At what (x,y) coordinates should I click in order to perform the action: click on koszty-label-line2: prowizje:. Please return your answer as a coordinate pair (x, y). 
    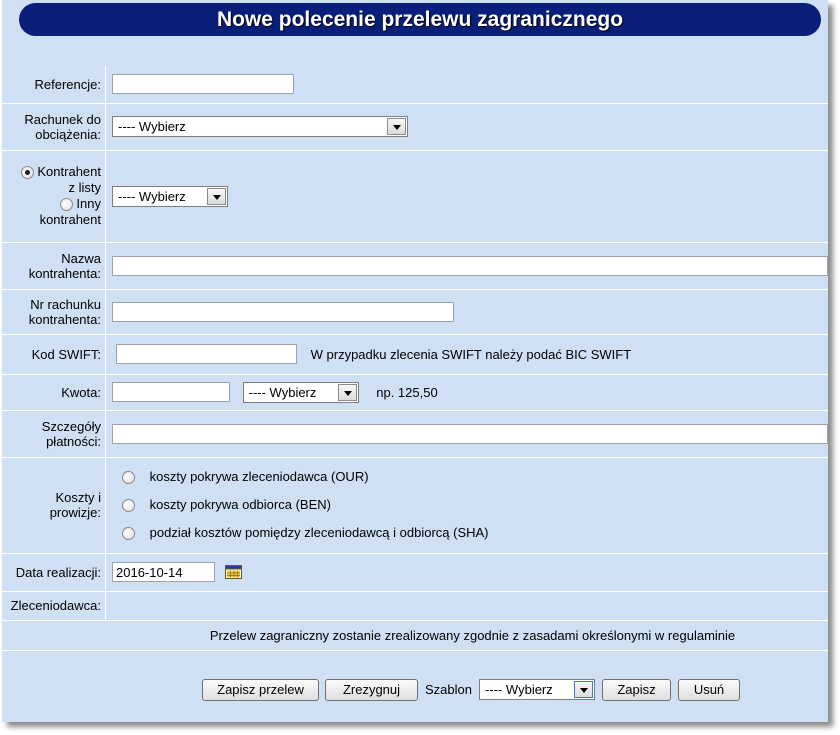
    Looking at the image, I should click on (75, 512).